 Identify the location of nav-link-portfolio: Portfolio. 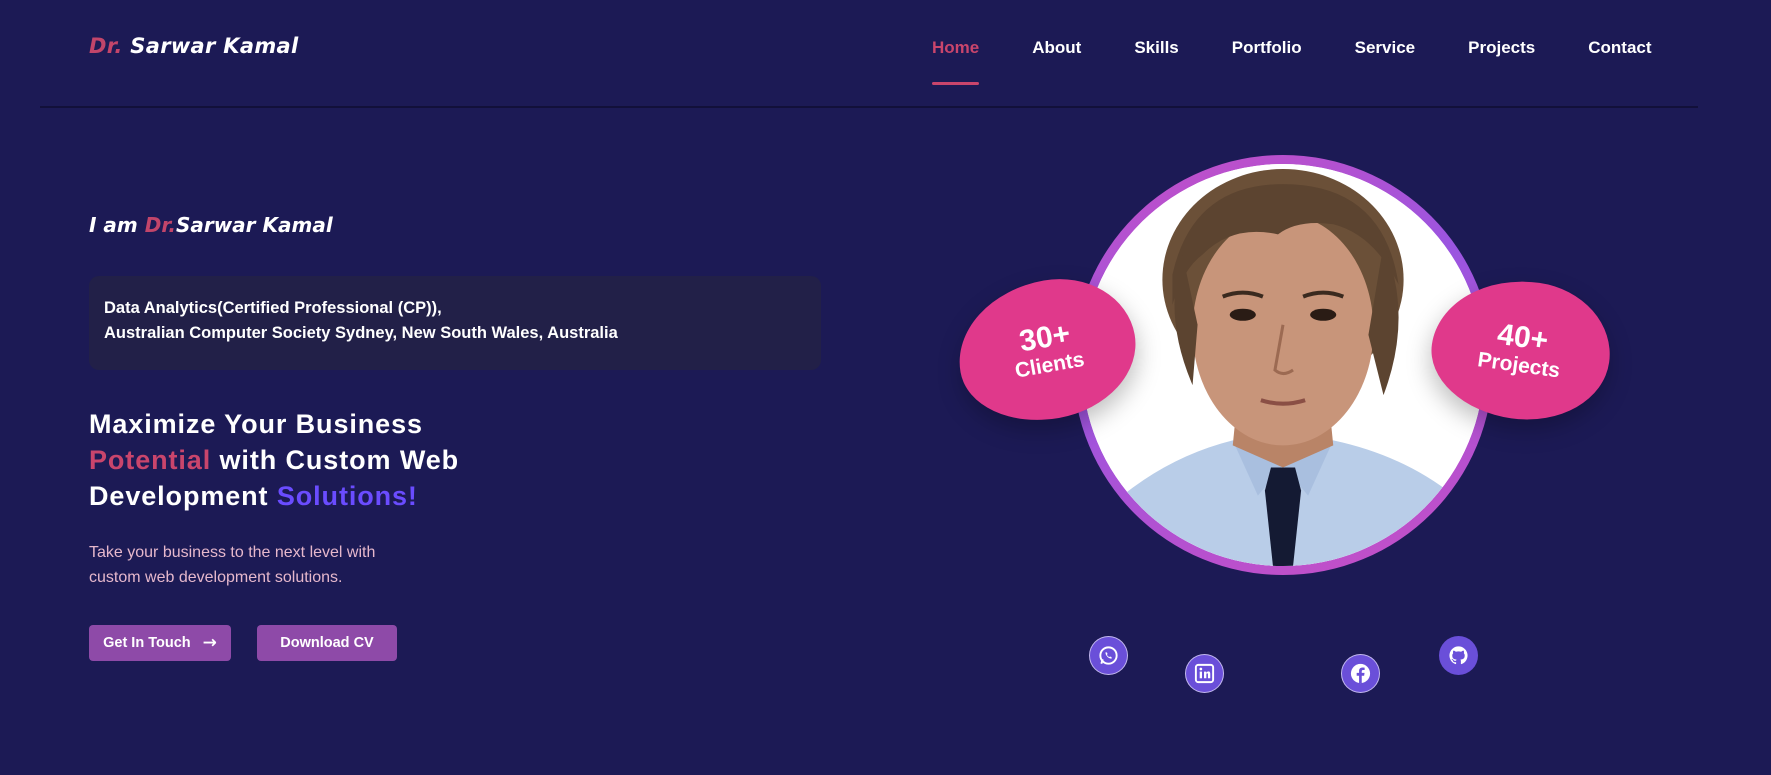
(1267, 48).